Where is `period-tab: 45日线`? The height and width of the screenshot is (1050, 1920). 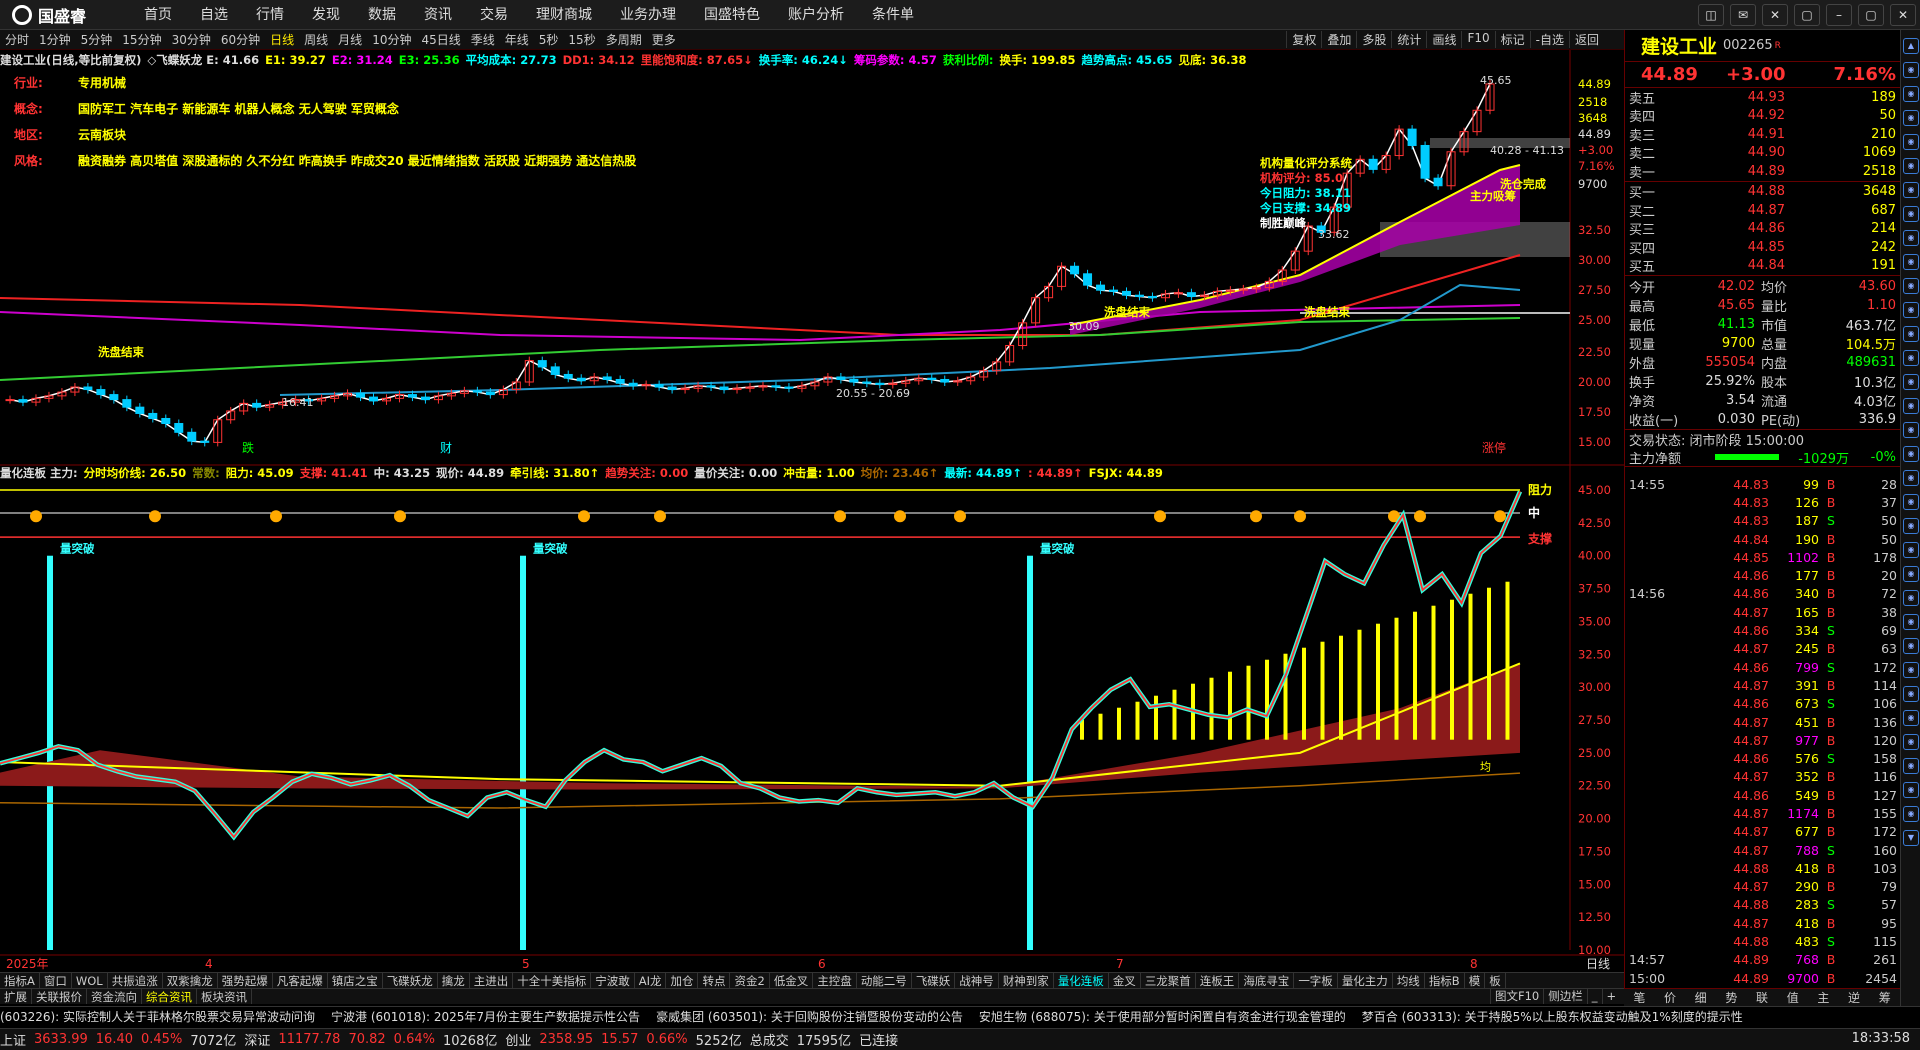 period-tab: 45日线 is located at coordinates (440, 39).